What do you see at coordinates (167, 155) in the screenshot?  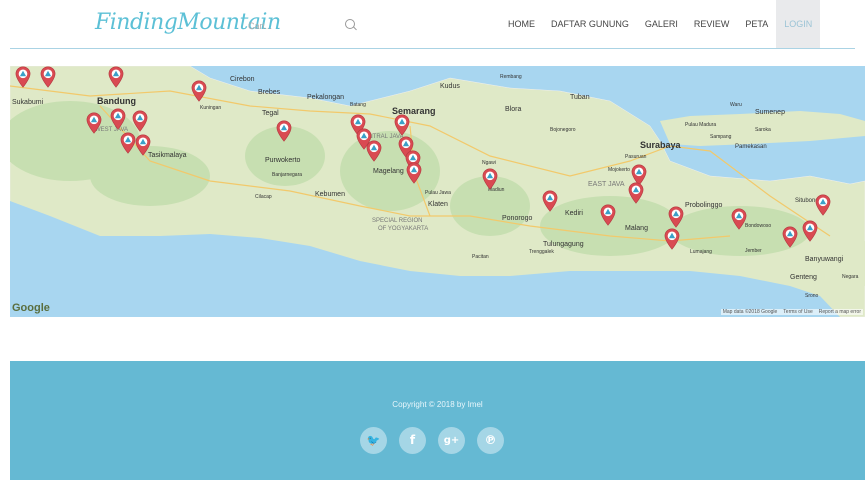 I see `label-tasikmalaya: Tasikmalaya` at bounding box center [167, 155].